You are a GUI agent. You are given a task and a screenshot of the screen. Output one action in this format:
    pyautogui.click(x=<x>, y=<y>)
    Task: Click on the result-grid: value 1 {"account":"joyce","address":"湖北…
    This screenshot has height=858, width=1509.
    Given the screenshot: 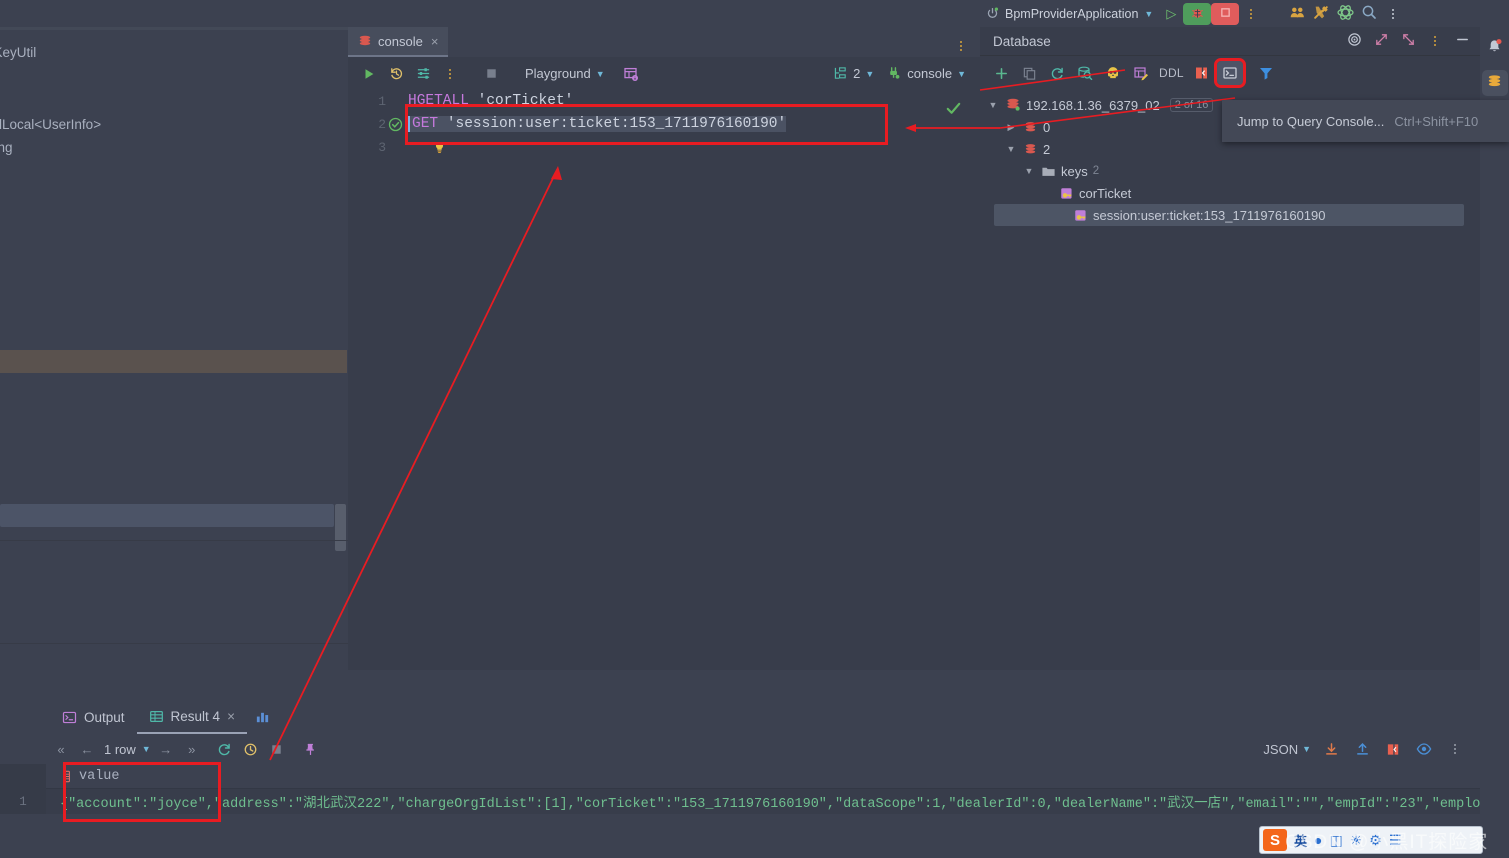 What is the action you would take?
    pyautogui.click(x=740, y=793)
    